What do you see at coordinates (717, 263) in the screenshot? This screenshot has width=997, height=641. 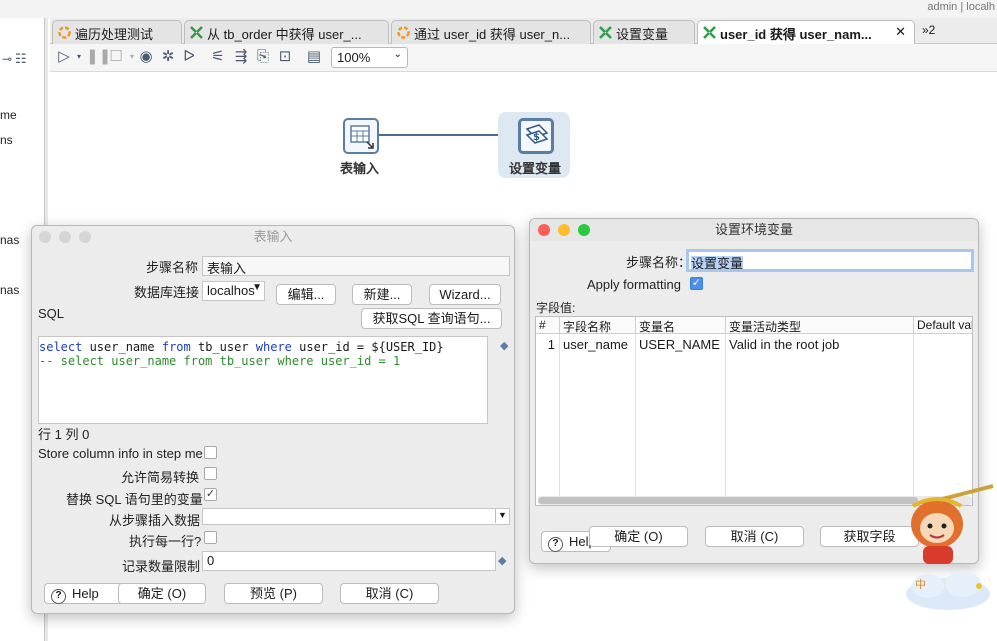 I see `step-name-value: 设置变量` at bounding box center [717, 263].